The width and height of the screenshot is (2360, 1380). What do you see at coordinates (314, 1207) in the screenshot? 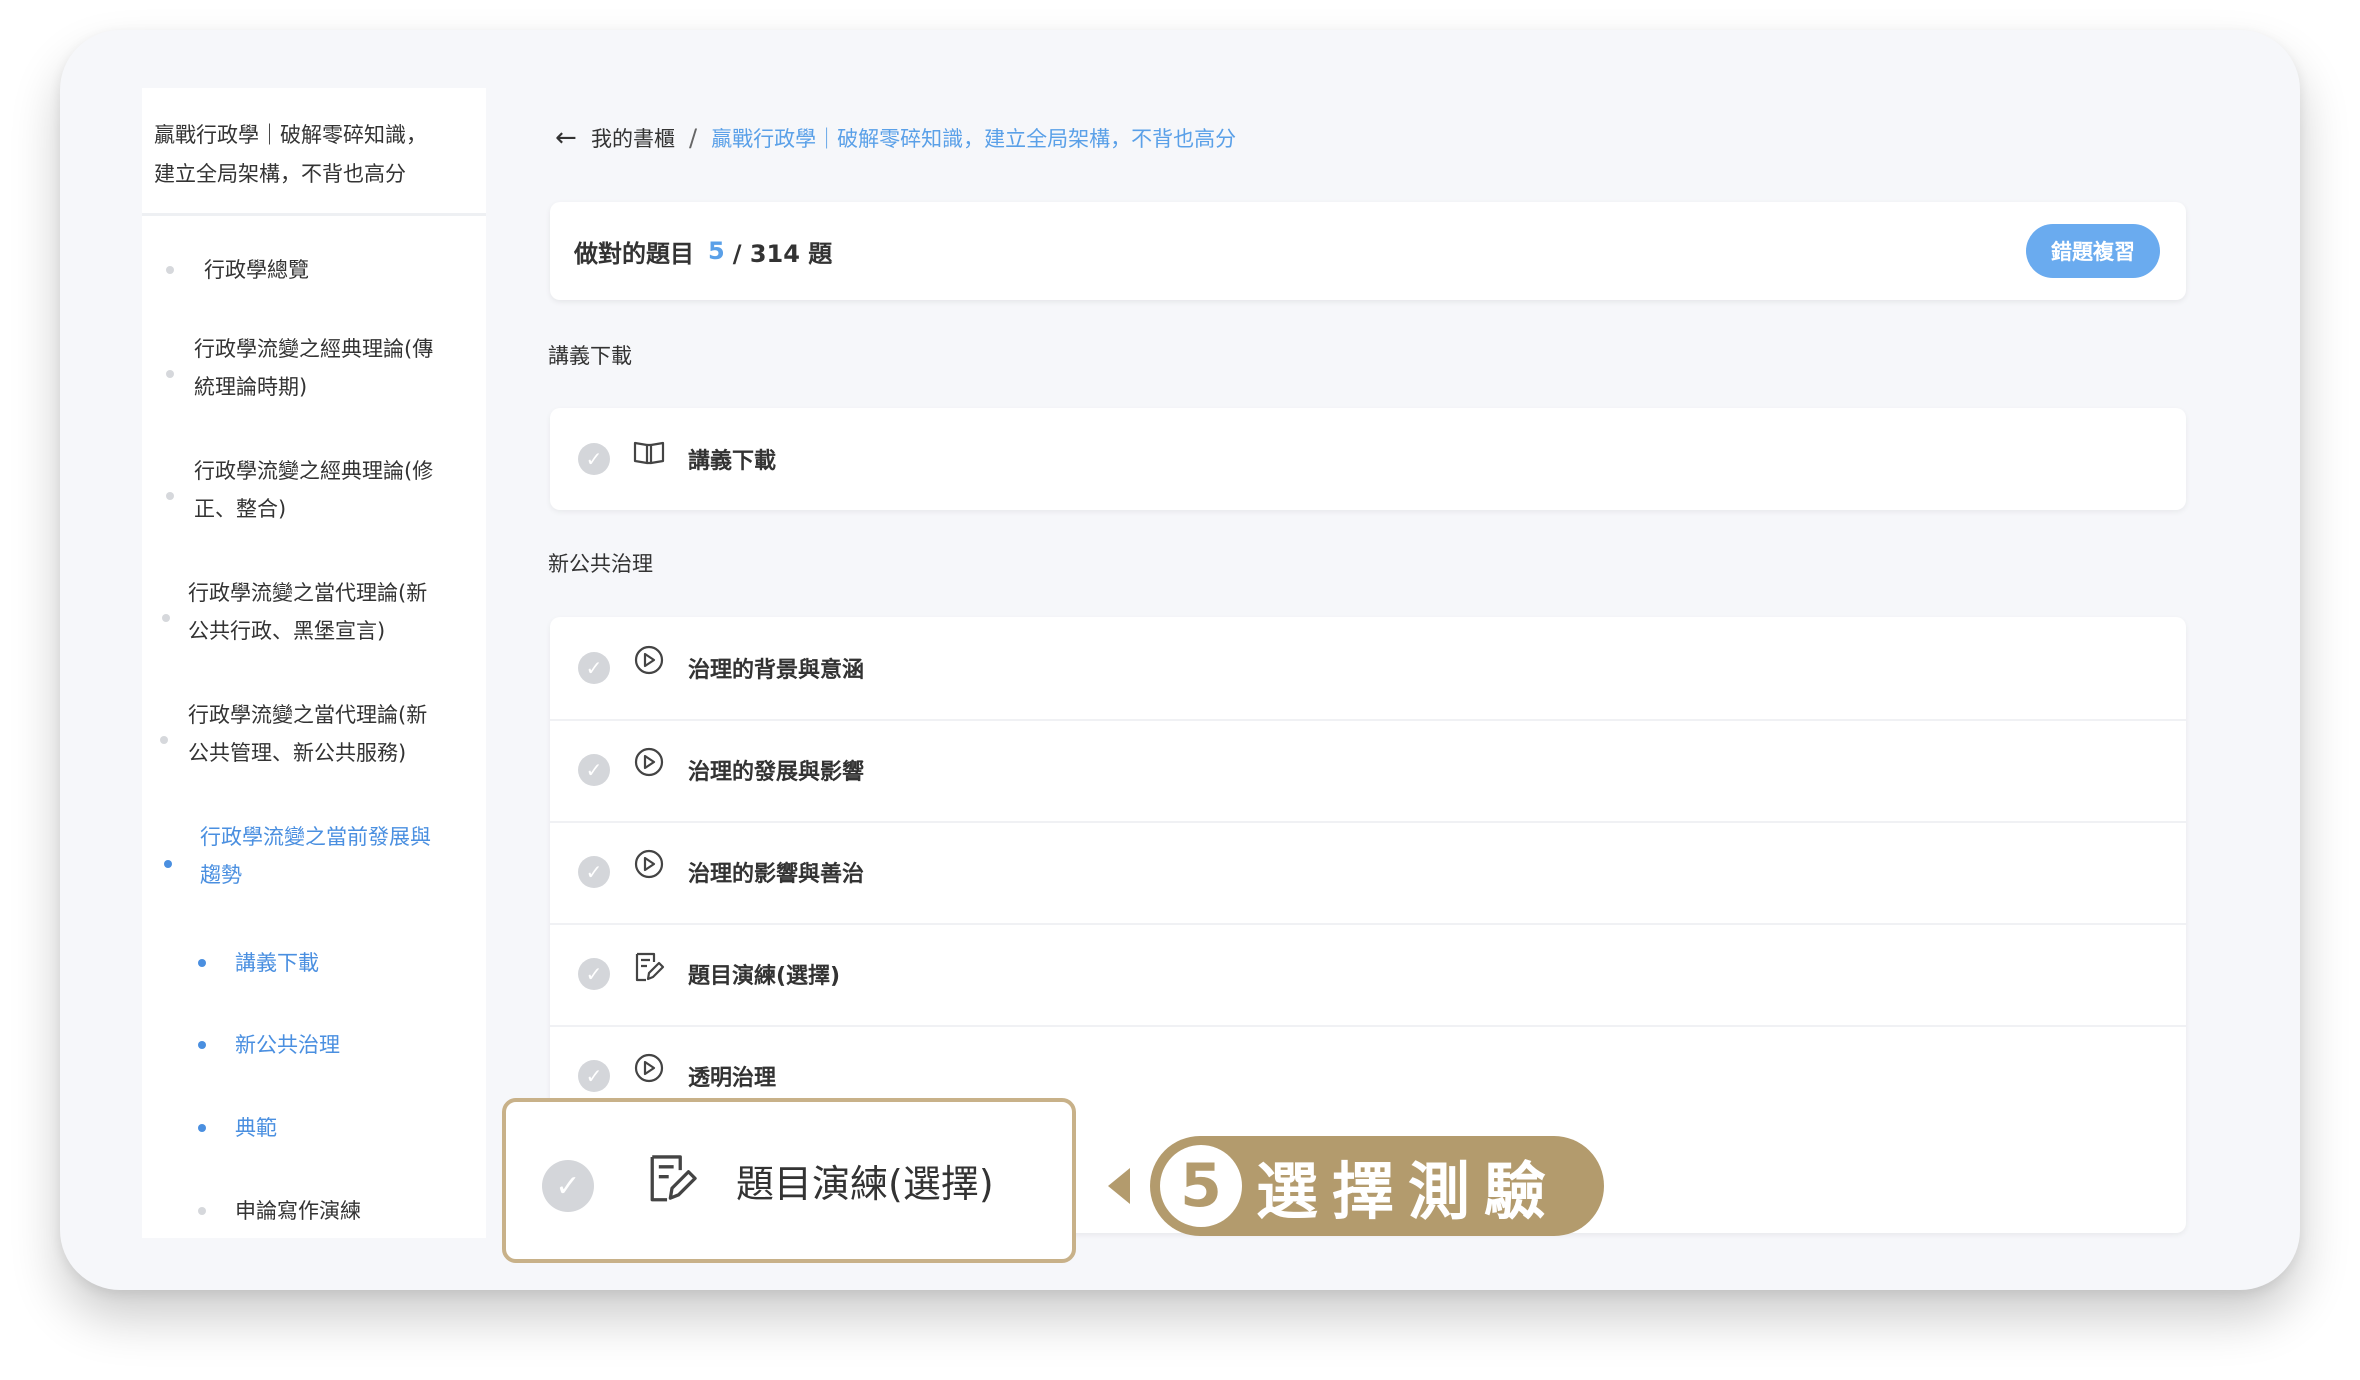
I see `sidebar-subitem-essay-practice: 申論寫作演練` at bounding box center [314, 1207].